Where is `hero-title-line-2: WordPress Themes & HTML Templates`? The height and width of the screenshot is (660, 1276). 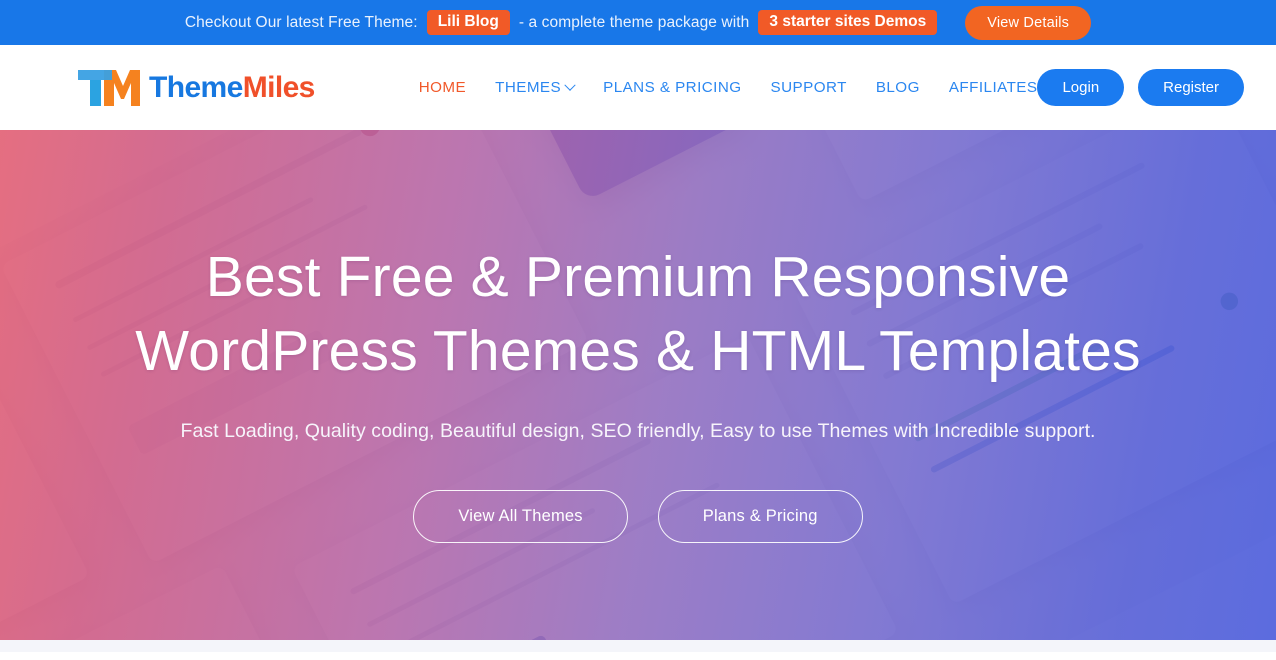 hero-title-line-2: WordPress Themes & HTML Templates is located at coordinates (638, 351).